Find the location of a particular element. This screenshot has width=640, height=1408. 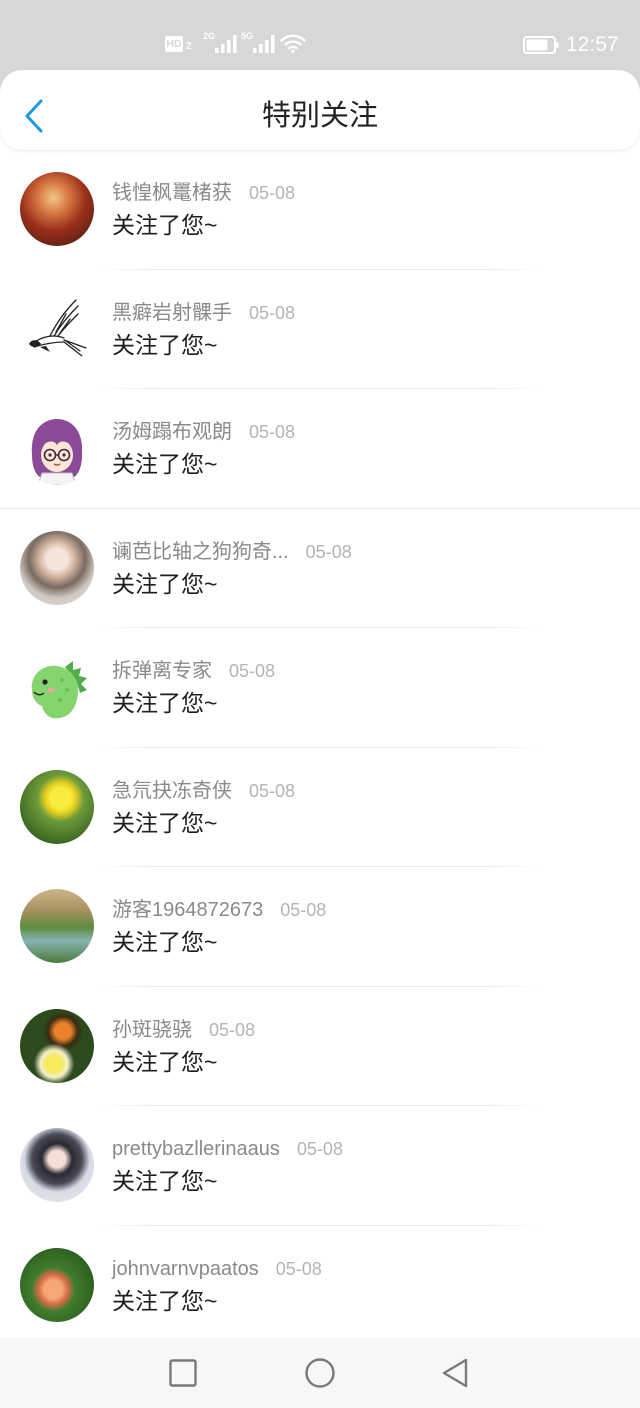

user-name: prettybazllerinaaus is located at coordinates (196, 1149).